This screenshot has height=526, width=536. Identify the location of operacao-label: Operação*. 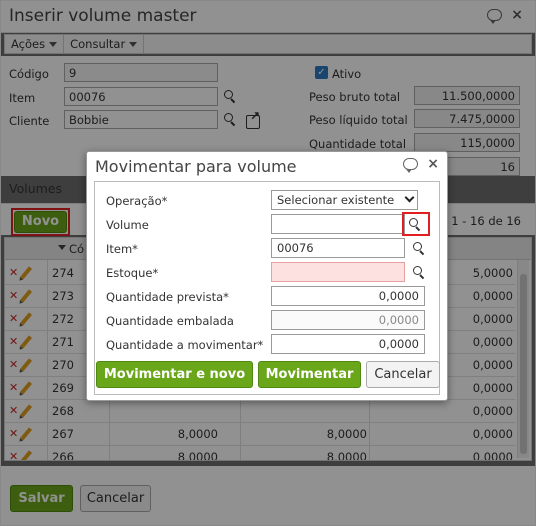
(137, 201).